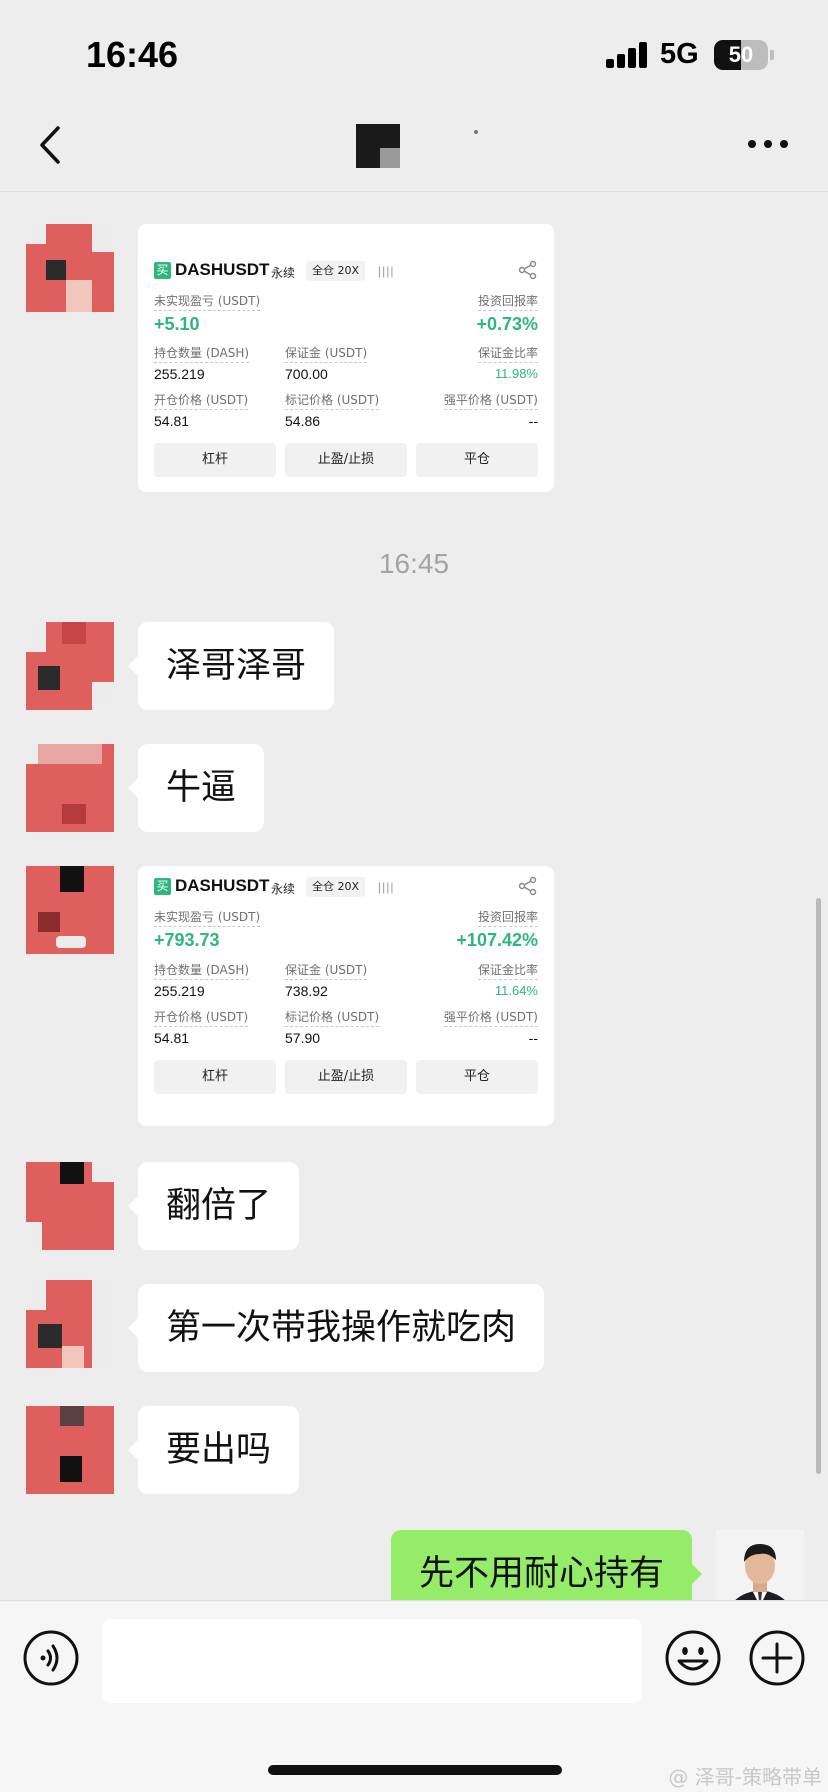 This screenshot has width=828, height=1792. What do you see at coordinates (476, 132) in the screenshot?
I see `chat-title-redacted` at bounding box center [476, 132].